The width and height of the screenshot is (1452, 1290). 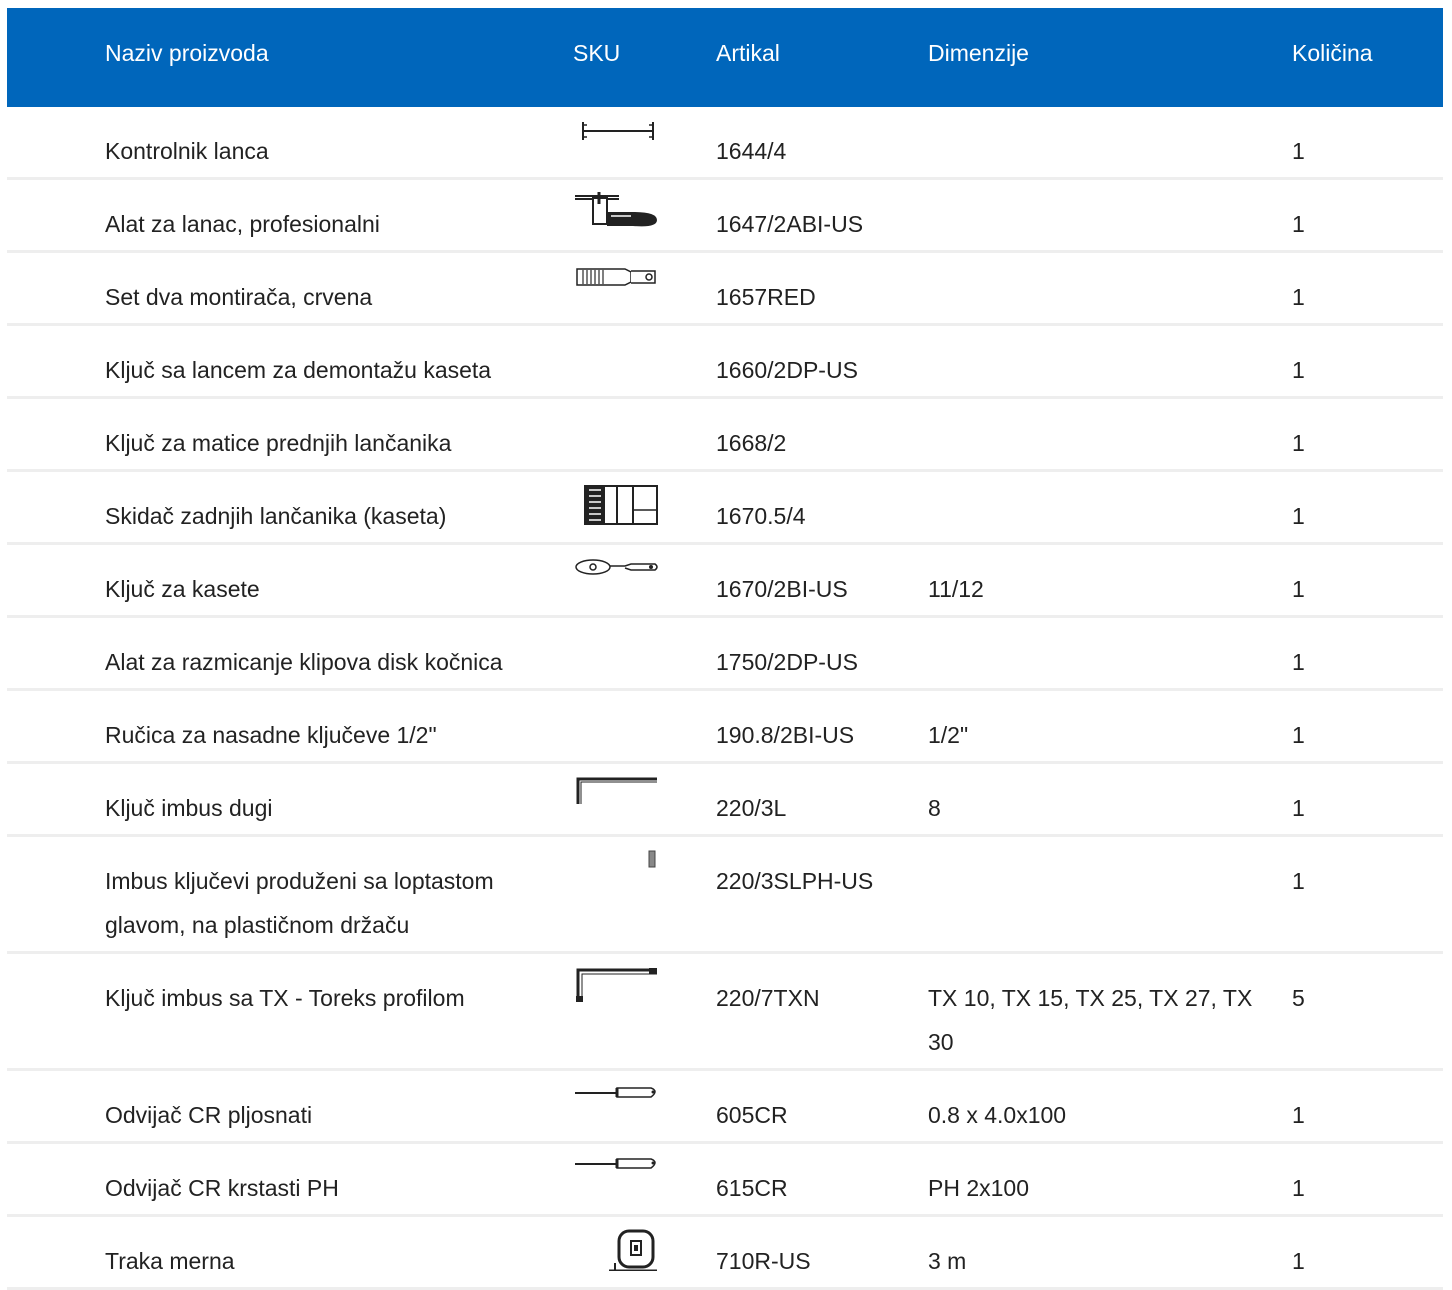 What do you see at coordinates (752, 1188) in the screenshot?
I see `artikal-cell: 615CR` at bounding box center [752, 1188].